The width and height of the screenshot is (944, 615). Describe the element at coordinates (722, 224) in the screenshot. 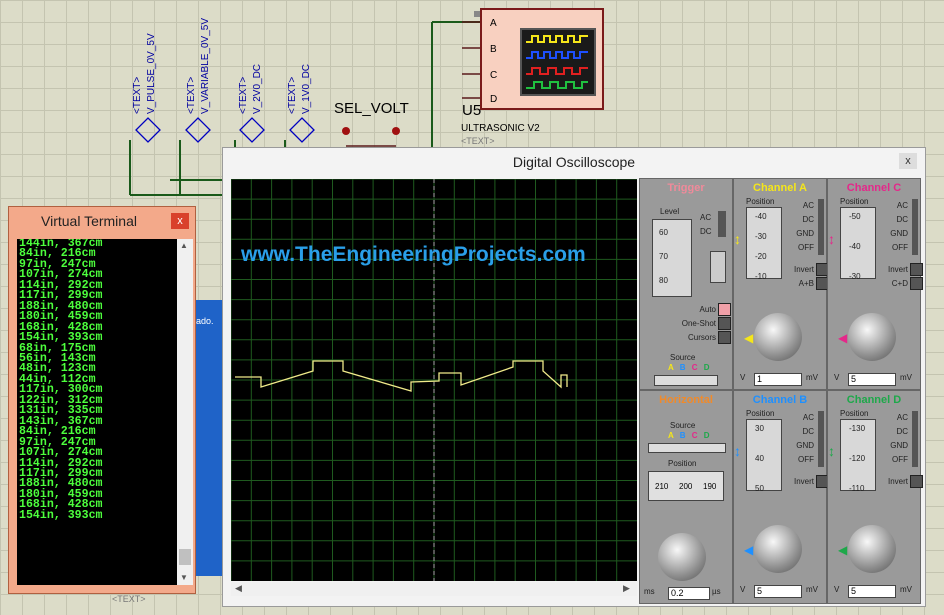

I see `trigger-coupling-switch` at that location.